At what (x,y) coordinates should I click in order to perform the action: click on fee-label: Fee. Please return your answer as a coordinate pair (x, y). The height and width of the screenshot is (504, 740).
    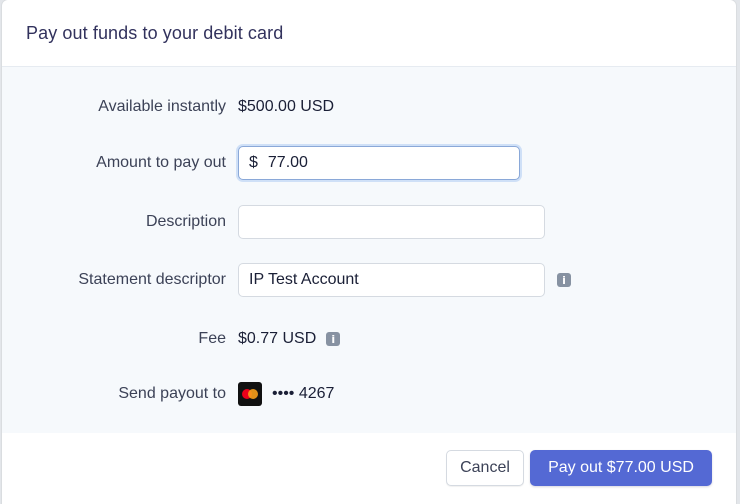
    Looking at the image, I should click on (212, 338).